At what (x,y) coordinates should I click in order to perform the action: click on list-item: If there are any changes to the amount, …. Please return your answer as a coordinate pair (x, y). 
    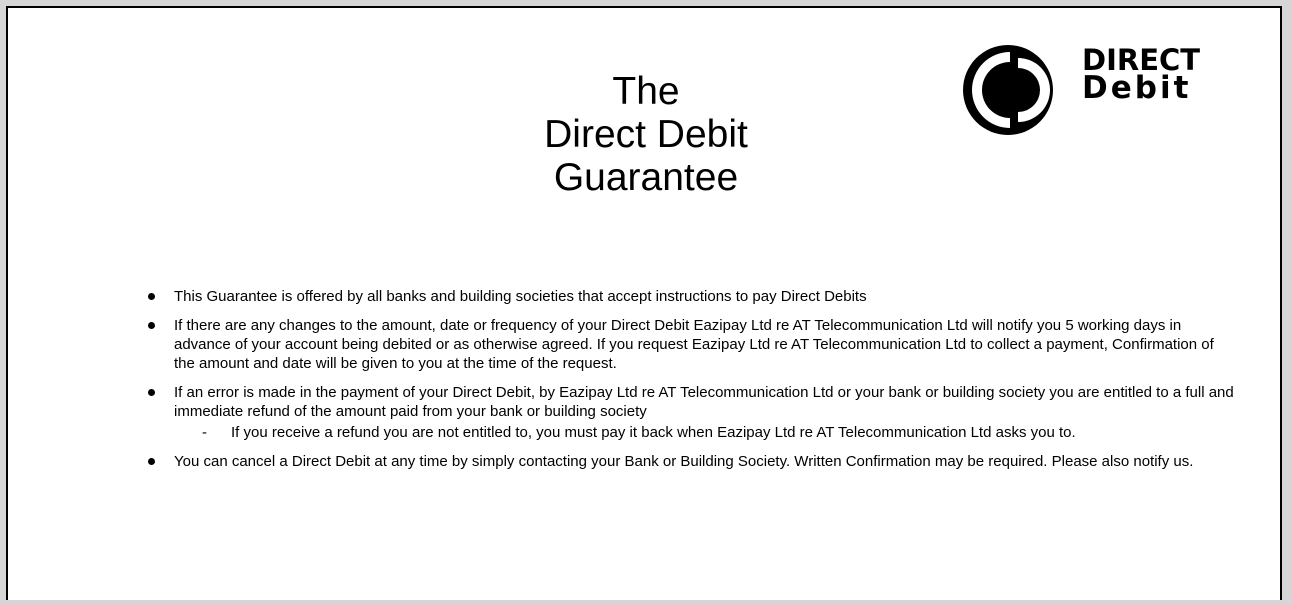
    Looking at the image, I should click on (691, 344).